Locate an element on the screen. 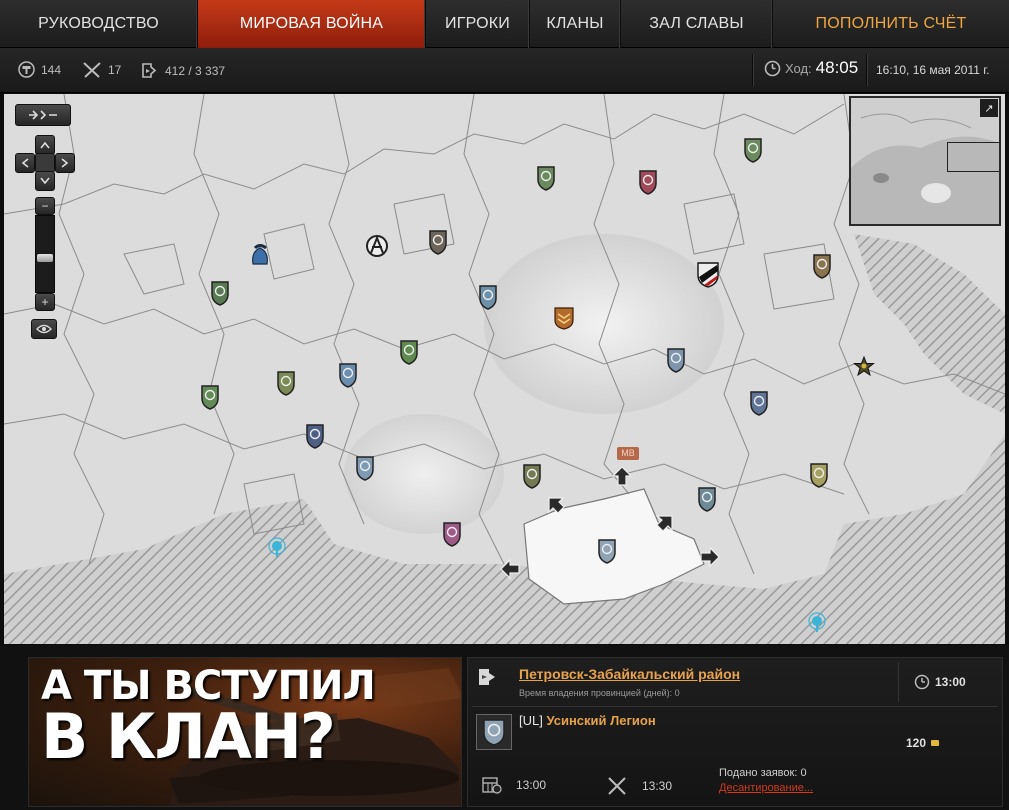 Image resolution: width=1009 pixels, height=810 pixels. chevron-up-icon is located at coordinates (45, 145).